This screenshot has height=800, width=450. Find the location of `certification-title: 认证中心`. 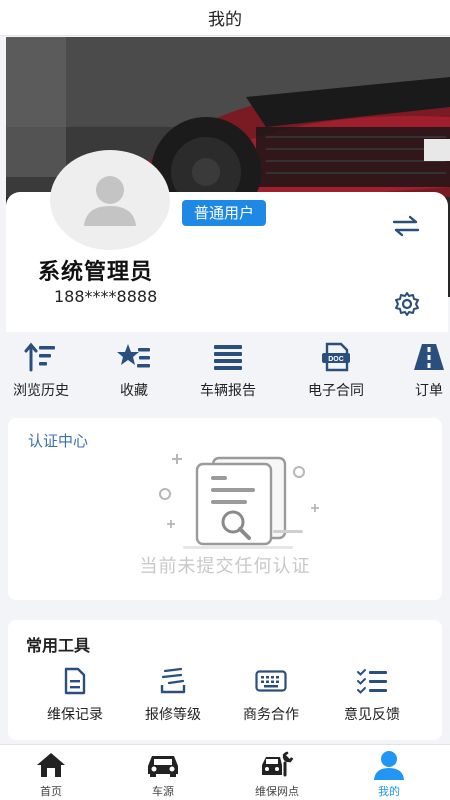

certification-title: 认证中心 is located at coordinates (58, 440).